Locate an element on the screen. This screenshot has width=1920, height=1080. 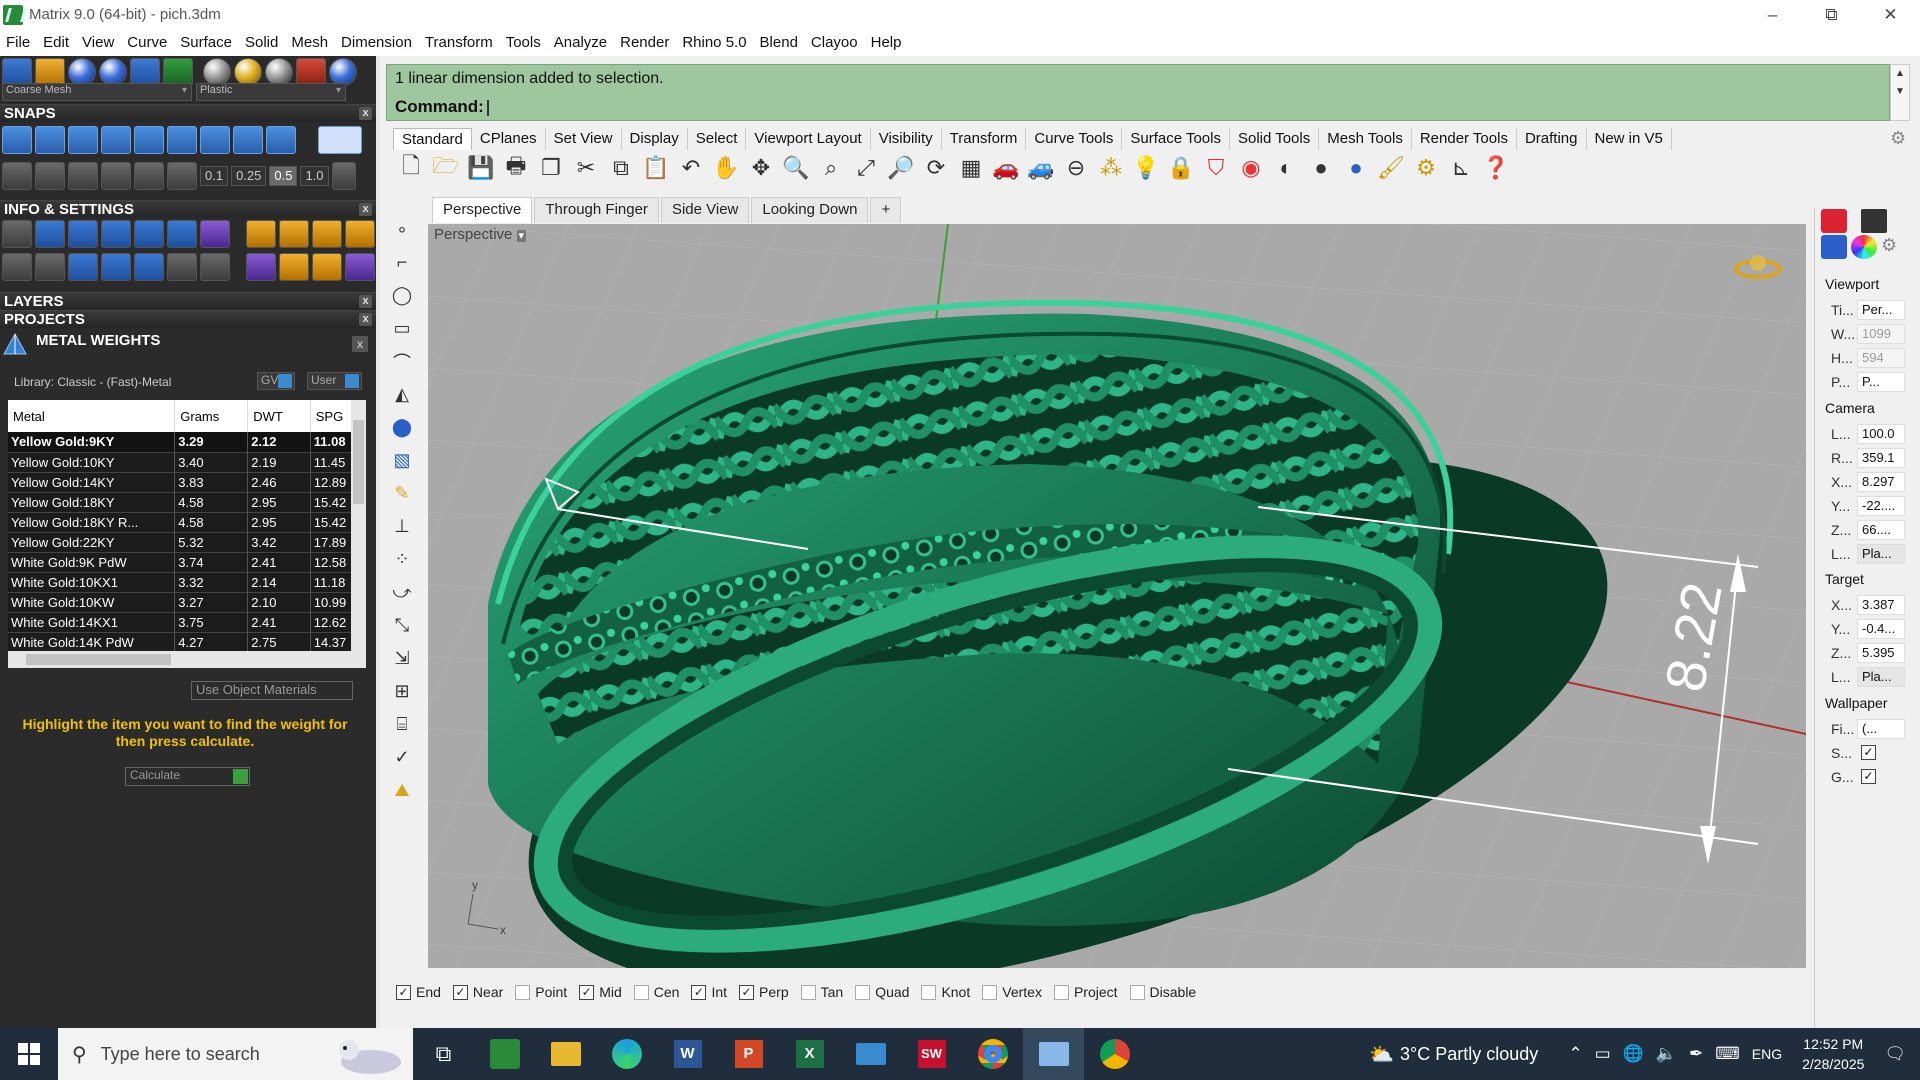
user-toggle: User is located at coordinates (334, 381).